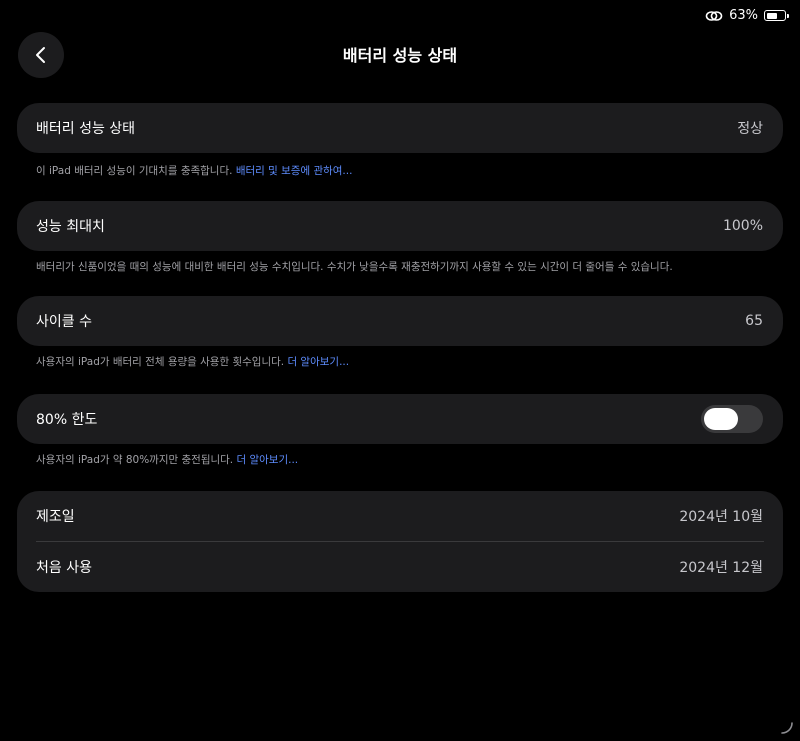  Describe the element at coordinates (400, 516) in the screenshot. I see `manufacture-date-row: 제조일 2024년 10월` at that location.